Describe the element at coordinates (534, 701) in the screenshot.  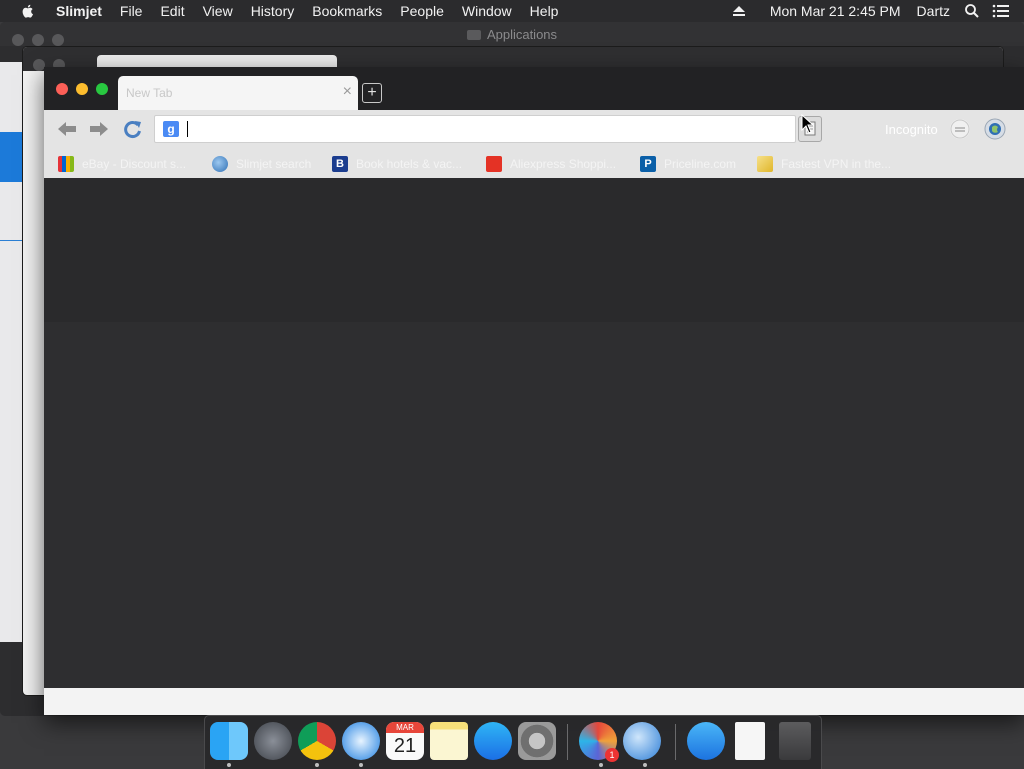
I see `status-bar` at that location.